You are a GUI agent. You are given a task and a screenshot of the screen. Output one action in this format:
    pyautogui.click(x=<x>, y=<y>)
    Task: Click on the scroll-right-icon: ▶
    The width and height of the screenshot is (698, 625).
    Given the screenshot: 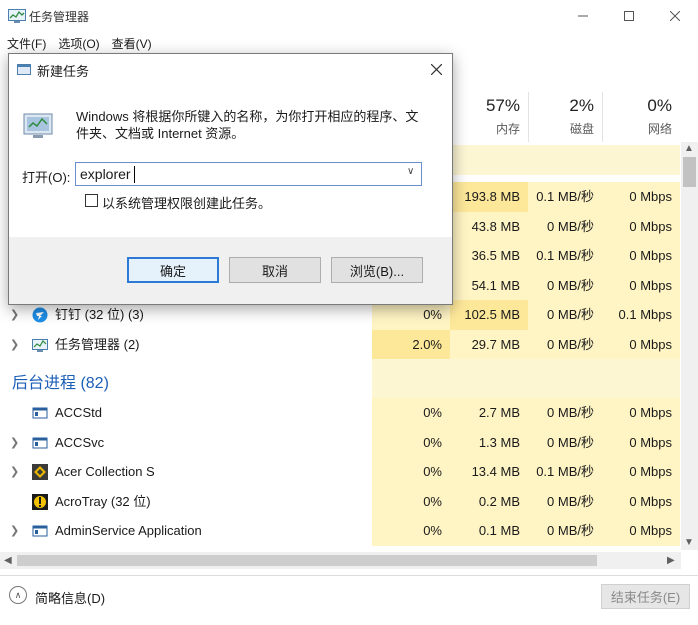 What is the action you would take?
    pyautogui.click(x=671, y=560)
    